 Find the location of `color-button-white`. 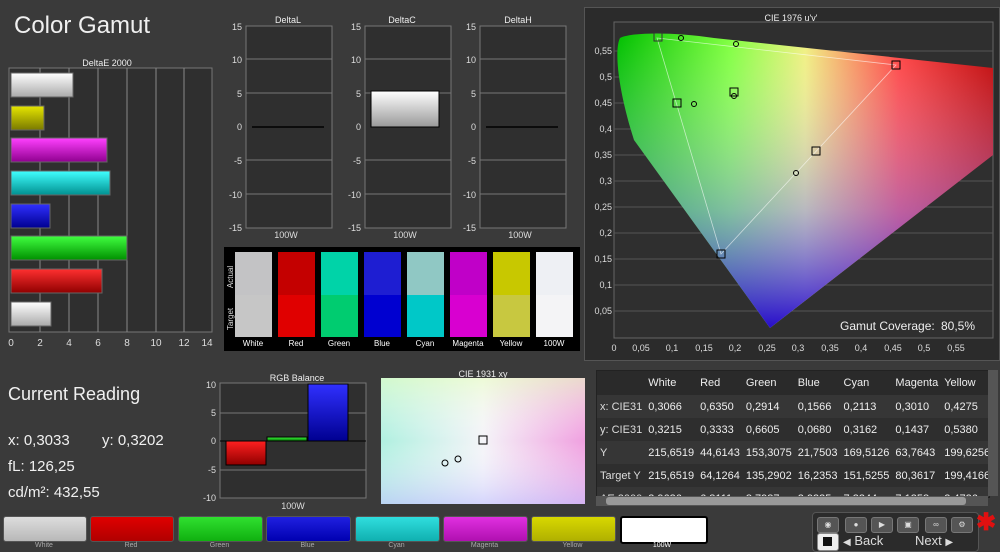

color-button-white is located at coordinates (45, 529).